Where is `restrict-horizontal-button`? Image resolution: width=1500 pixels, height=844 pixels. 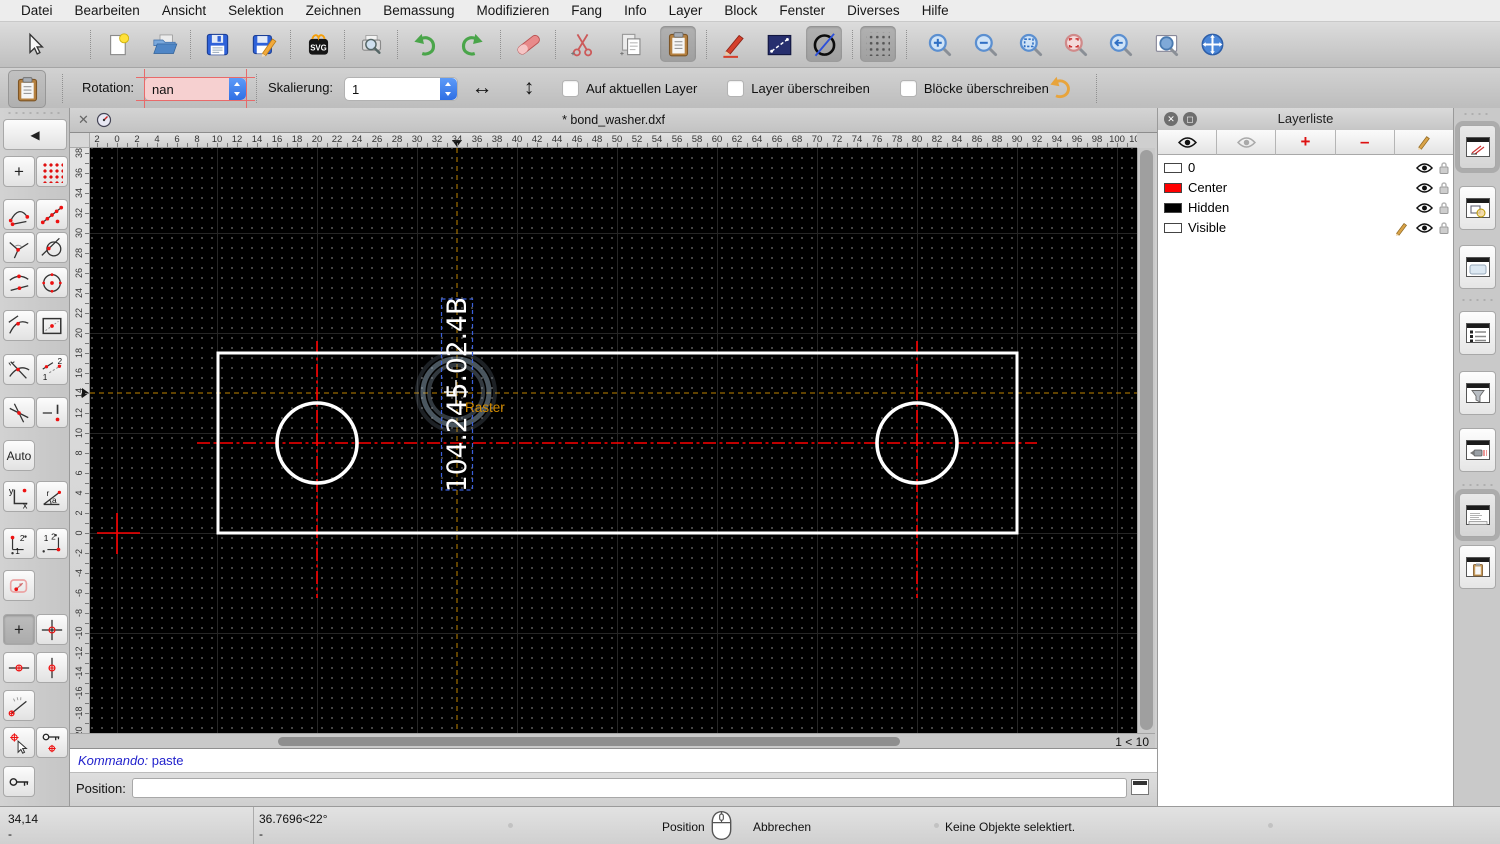 restrict-horizontal-button is located at coordinates (19, 667).